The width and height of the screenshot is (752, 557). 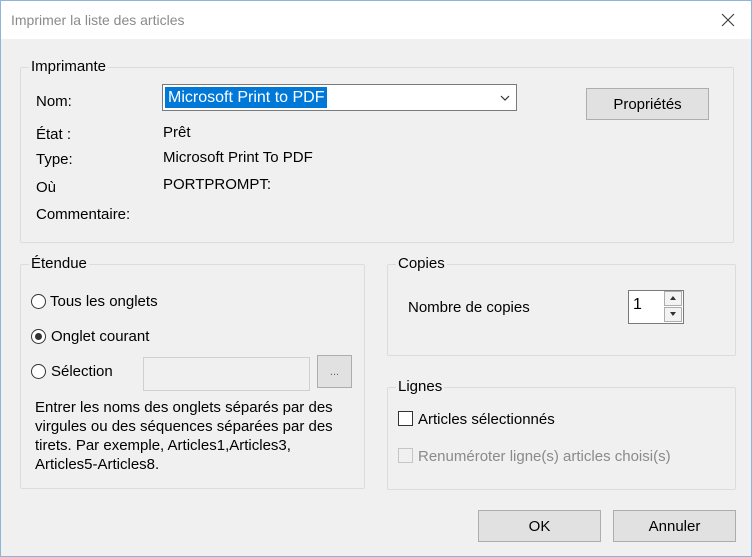 What do you see at coordinates (226, 374) in the screenshot?
I see `selection-input` at bounding box center [226, 374].